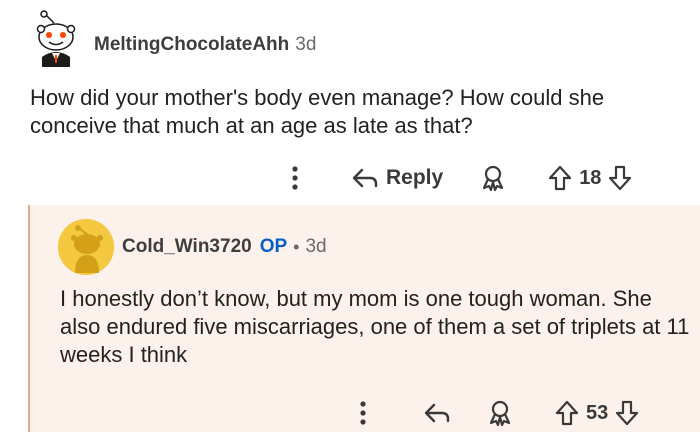 The image size is (700, 432). I want to click on reply-button: Reply, so click(396, 178).